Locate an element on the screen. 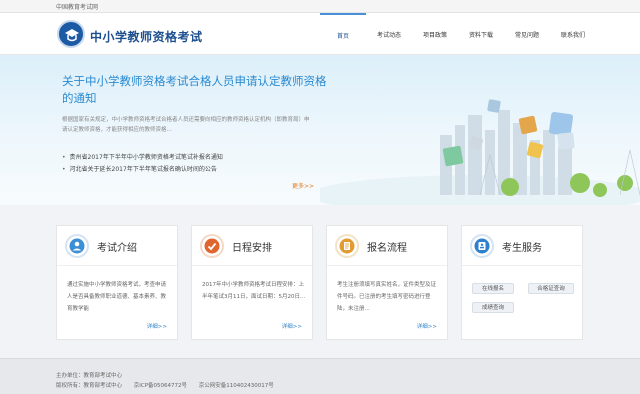 Image resolution: width=640 pixels, height=394 pixels. card-body: 通过实施中小学教师资格考试，考查申请人是否具备教师职业道德、基本素养、教育教学能 is located at coordinates (117, 297).